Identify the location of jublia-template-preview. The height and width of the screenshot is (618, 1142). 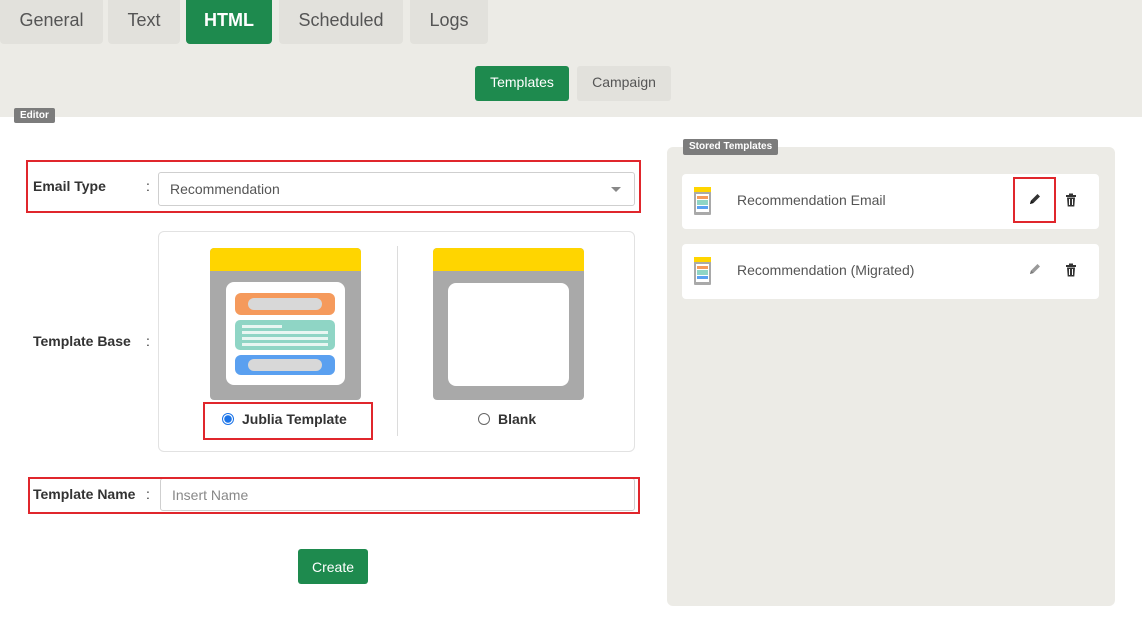
(285, 324).